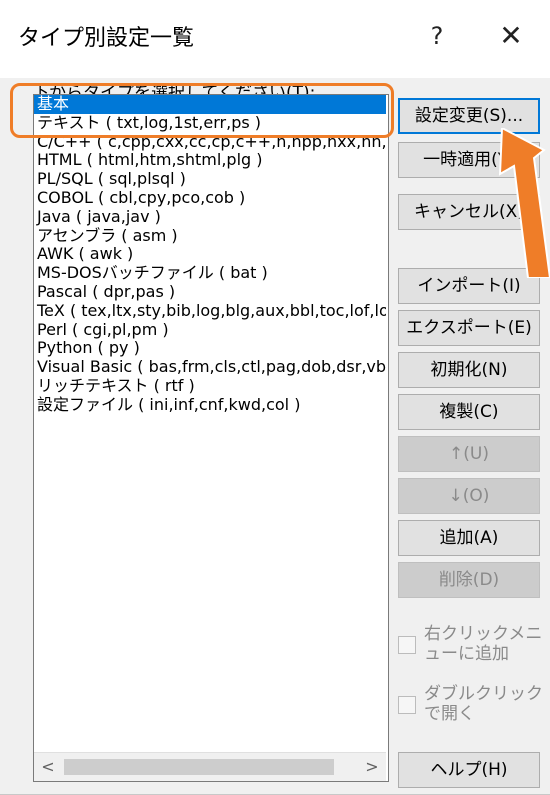  I want to click on right-click-menu-label: 右クリックメニューに追加, so click(483, 644).